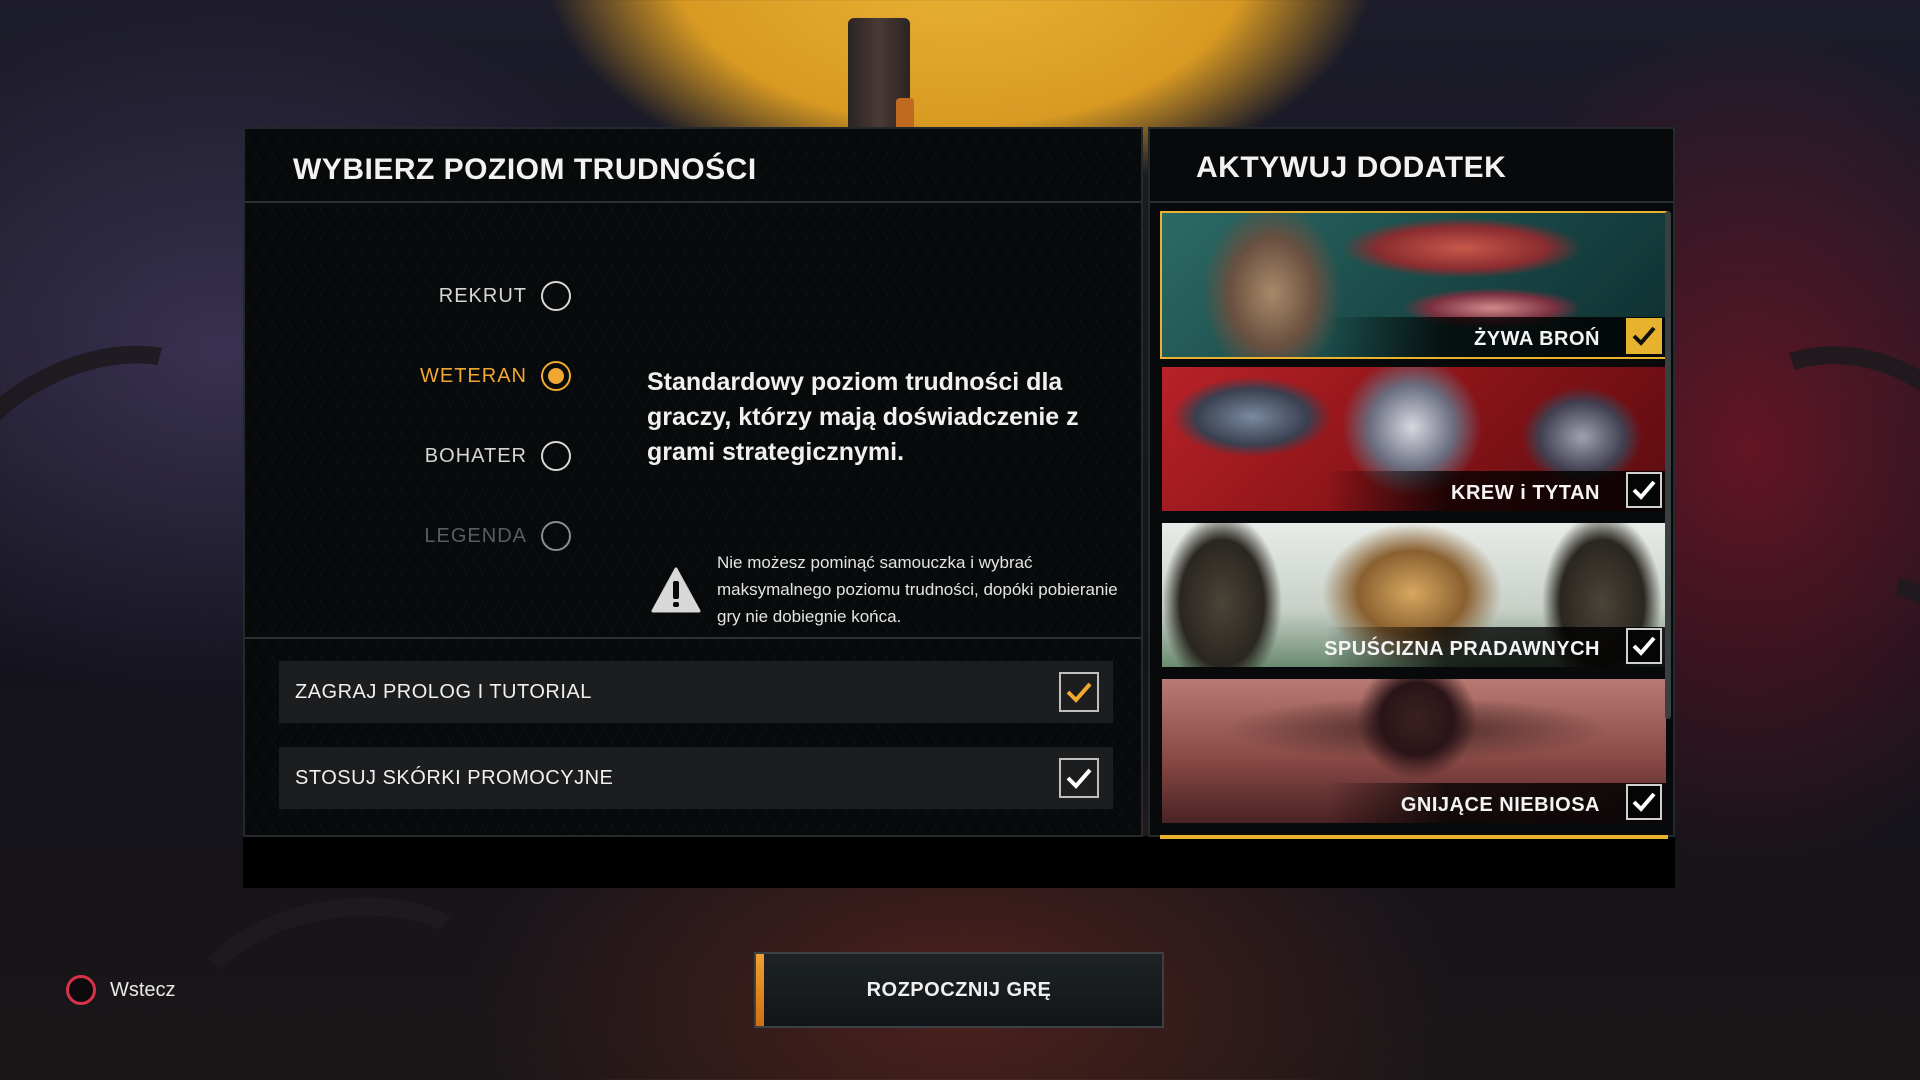  Describe the element at coordinates (1462, 649) in the screenshot. I see `dlc-label: SPUŚCIZNA PRADAWNYCH` at that location.